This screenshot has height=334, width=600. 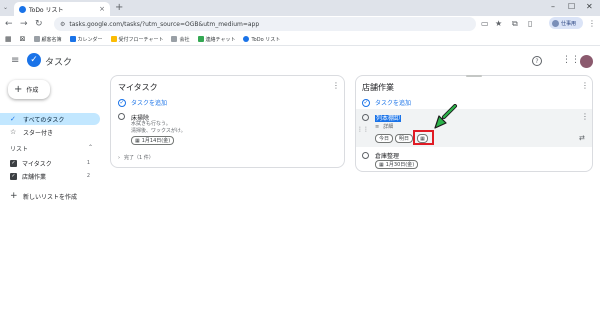 What do you see at coordinates (119, 8) in the screenshot?
I see `new-tab-button: +` at bounding box center [119, 8].